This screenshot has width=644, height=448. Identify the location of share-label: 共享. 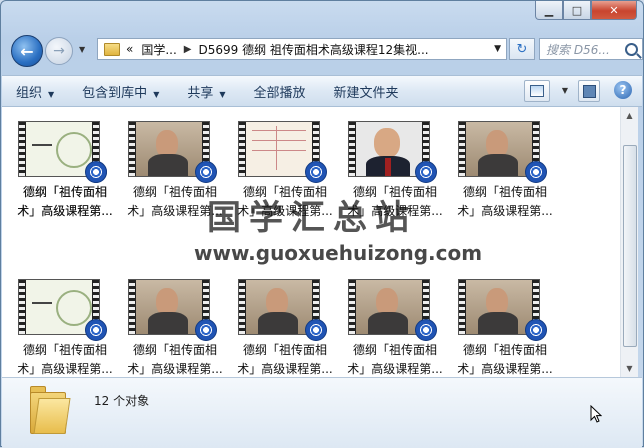
(200, 93).